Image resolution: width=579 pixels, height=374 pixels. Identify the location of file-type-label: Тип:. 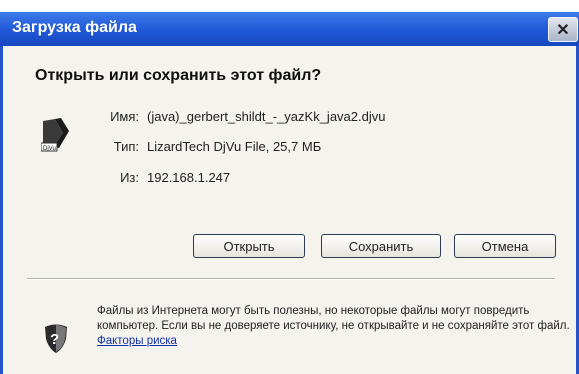
(126, 146).